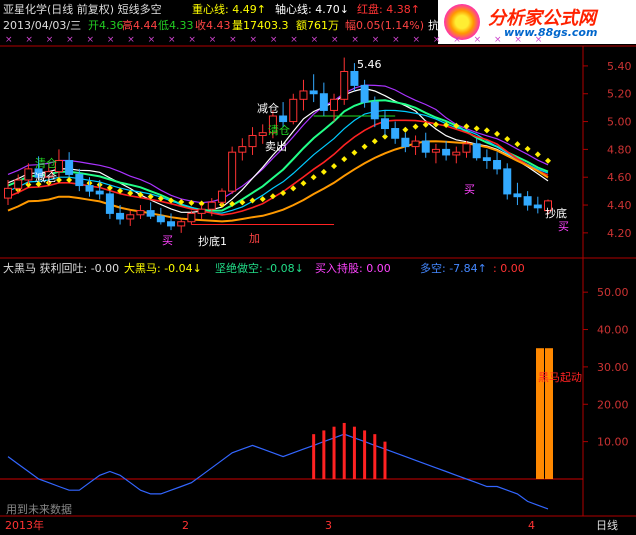 The width and height of the screenshot is (636, 535). I want to click on price-tick-label: 5.40, so click(619, 66).